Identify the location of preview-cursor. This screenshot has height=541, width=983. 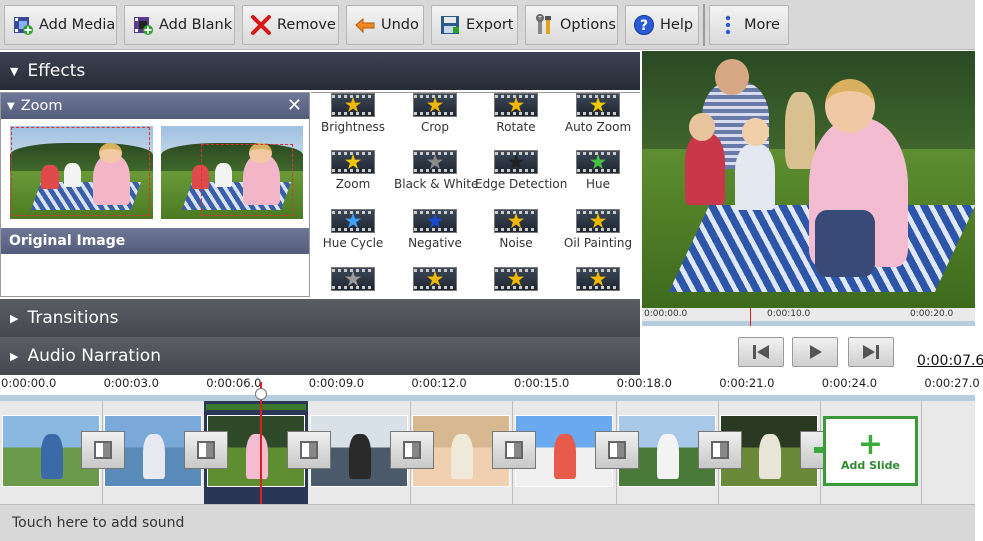
(750, 317).